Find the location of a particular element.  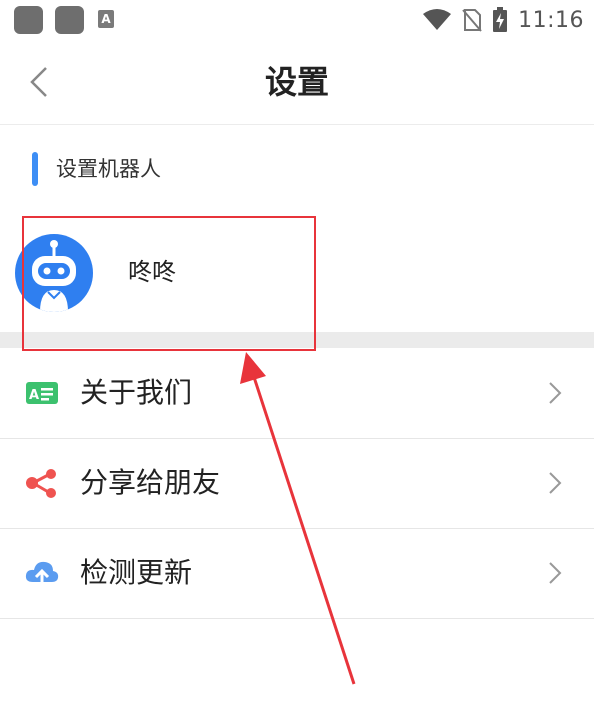

cloud-upload-icon is located at coordinates (42, 573).